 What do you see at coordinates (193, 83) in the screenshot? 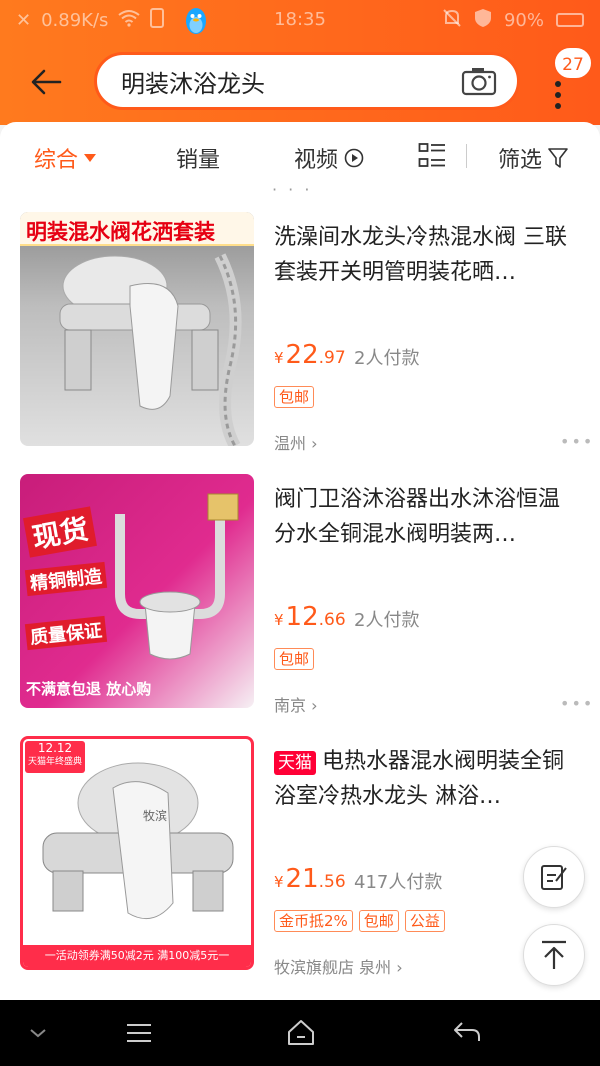
I see `search-query: 明装沐浴龙头` at bounding box center [193, 83].